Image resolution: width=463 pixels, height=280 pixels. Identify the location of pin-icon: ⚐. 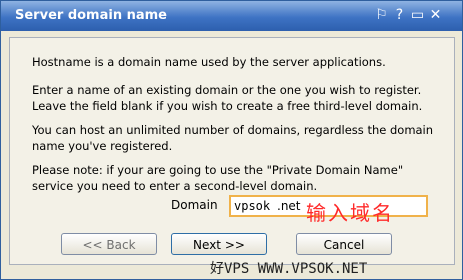
(381, 15).